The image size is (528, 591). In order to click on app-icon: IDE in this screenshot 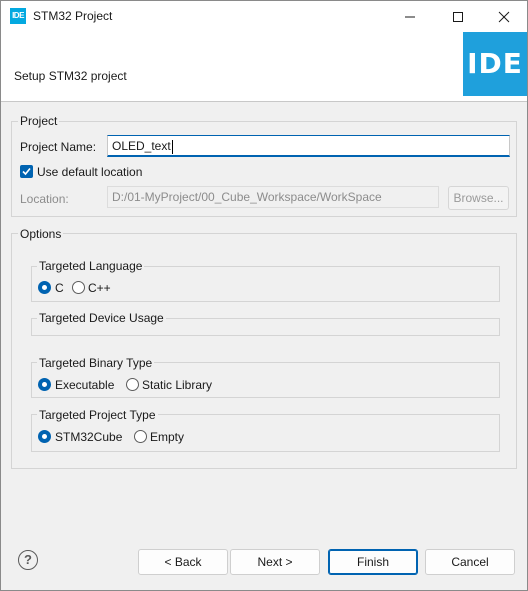, I will do `click(18, 16)`.